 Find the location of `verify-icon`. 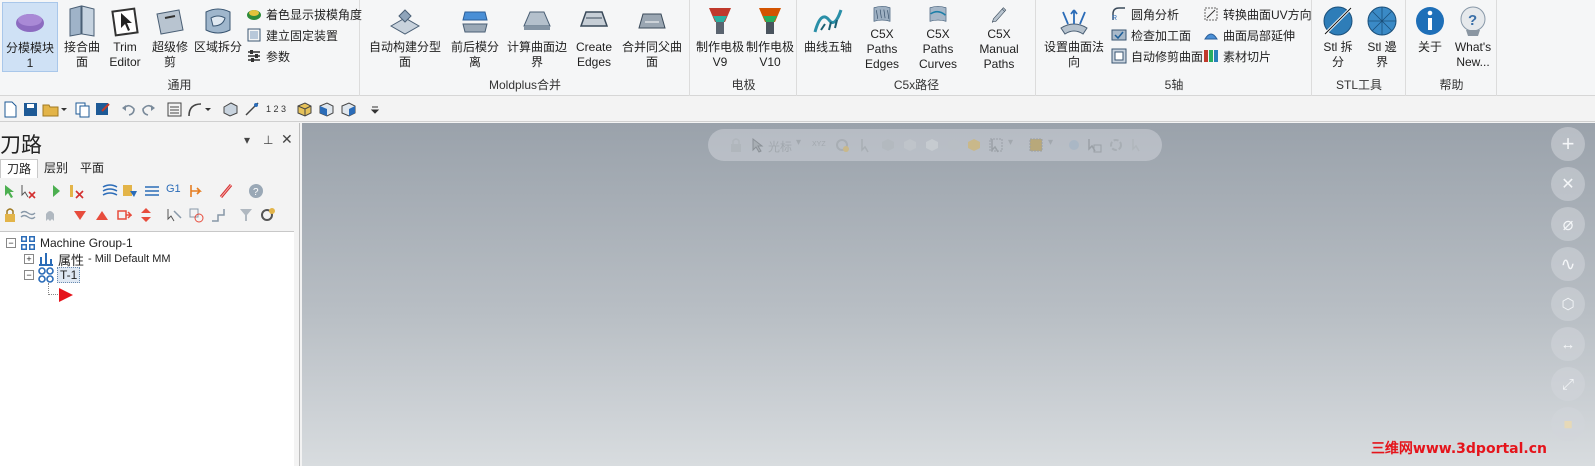

verify-icon is located at coordinates (130, 191).